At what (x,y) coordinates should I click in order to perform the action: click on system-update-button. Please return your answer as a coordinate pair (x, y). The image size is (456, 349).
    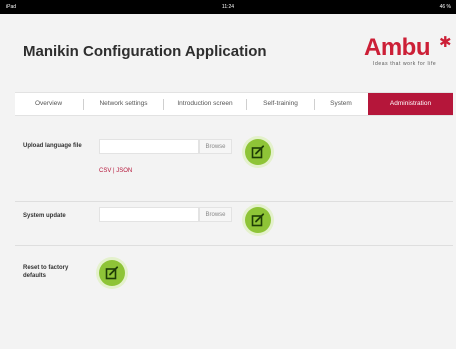
    Looking at the image, I should click on (258, 220).